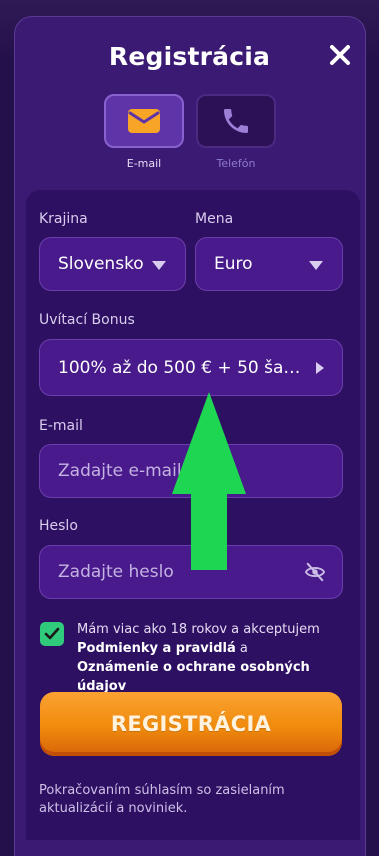 This screenshot has height=856, width=379. I want to click on consent-checkbox, so click(52, 634).